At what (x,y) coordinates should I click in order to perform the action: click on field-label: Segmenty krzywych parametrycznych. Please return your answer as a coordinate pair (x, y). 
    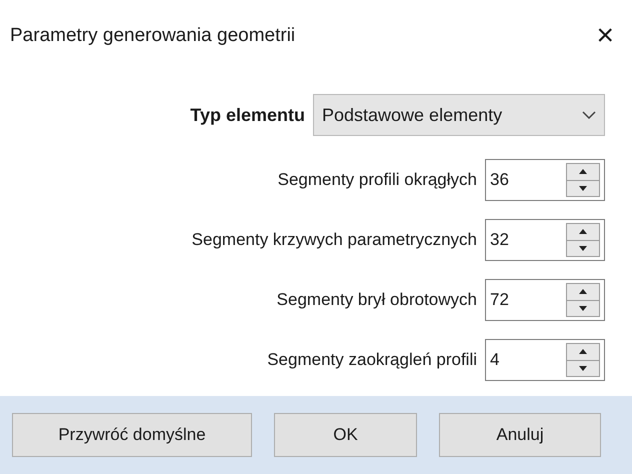
    Looking at the image, I should click on (334, 240).